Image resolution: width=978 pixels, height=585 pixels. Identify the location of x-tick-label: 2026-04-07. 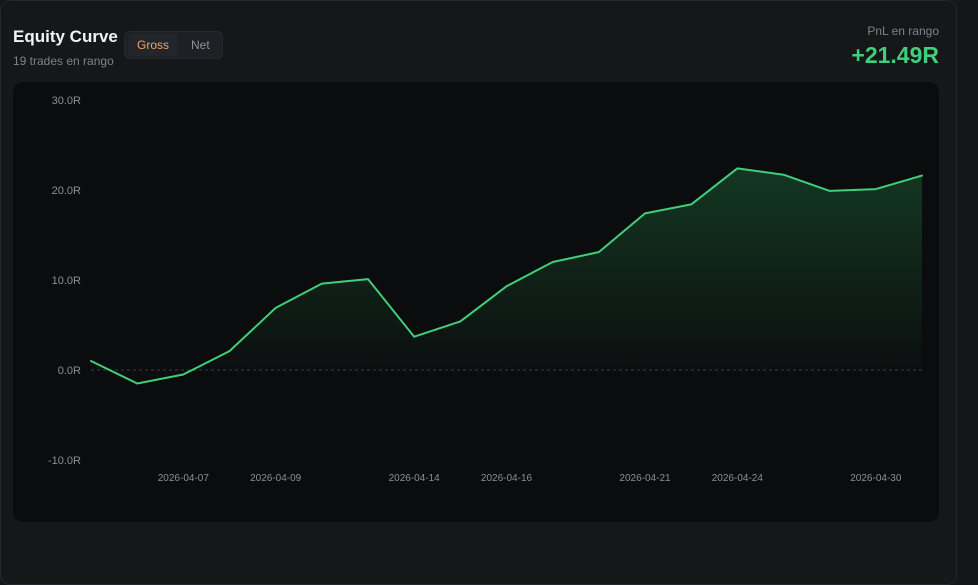
(184, 478).